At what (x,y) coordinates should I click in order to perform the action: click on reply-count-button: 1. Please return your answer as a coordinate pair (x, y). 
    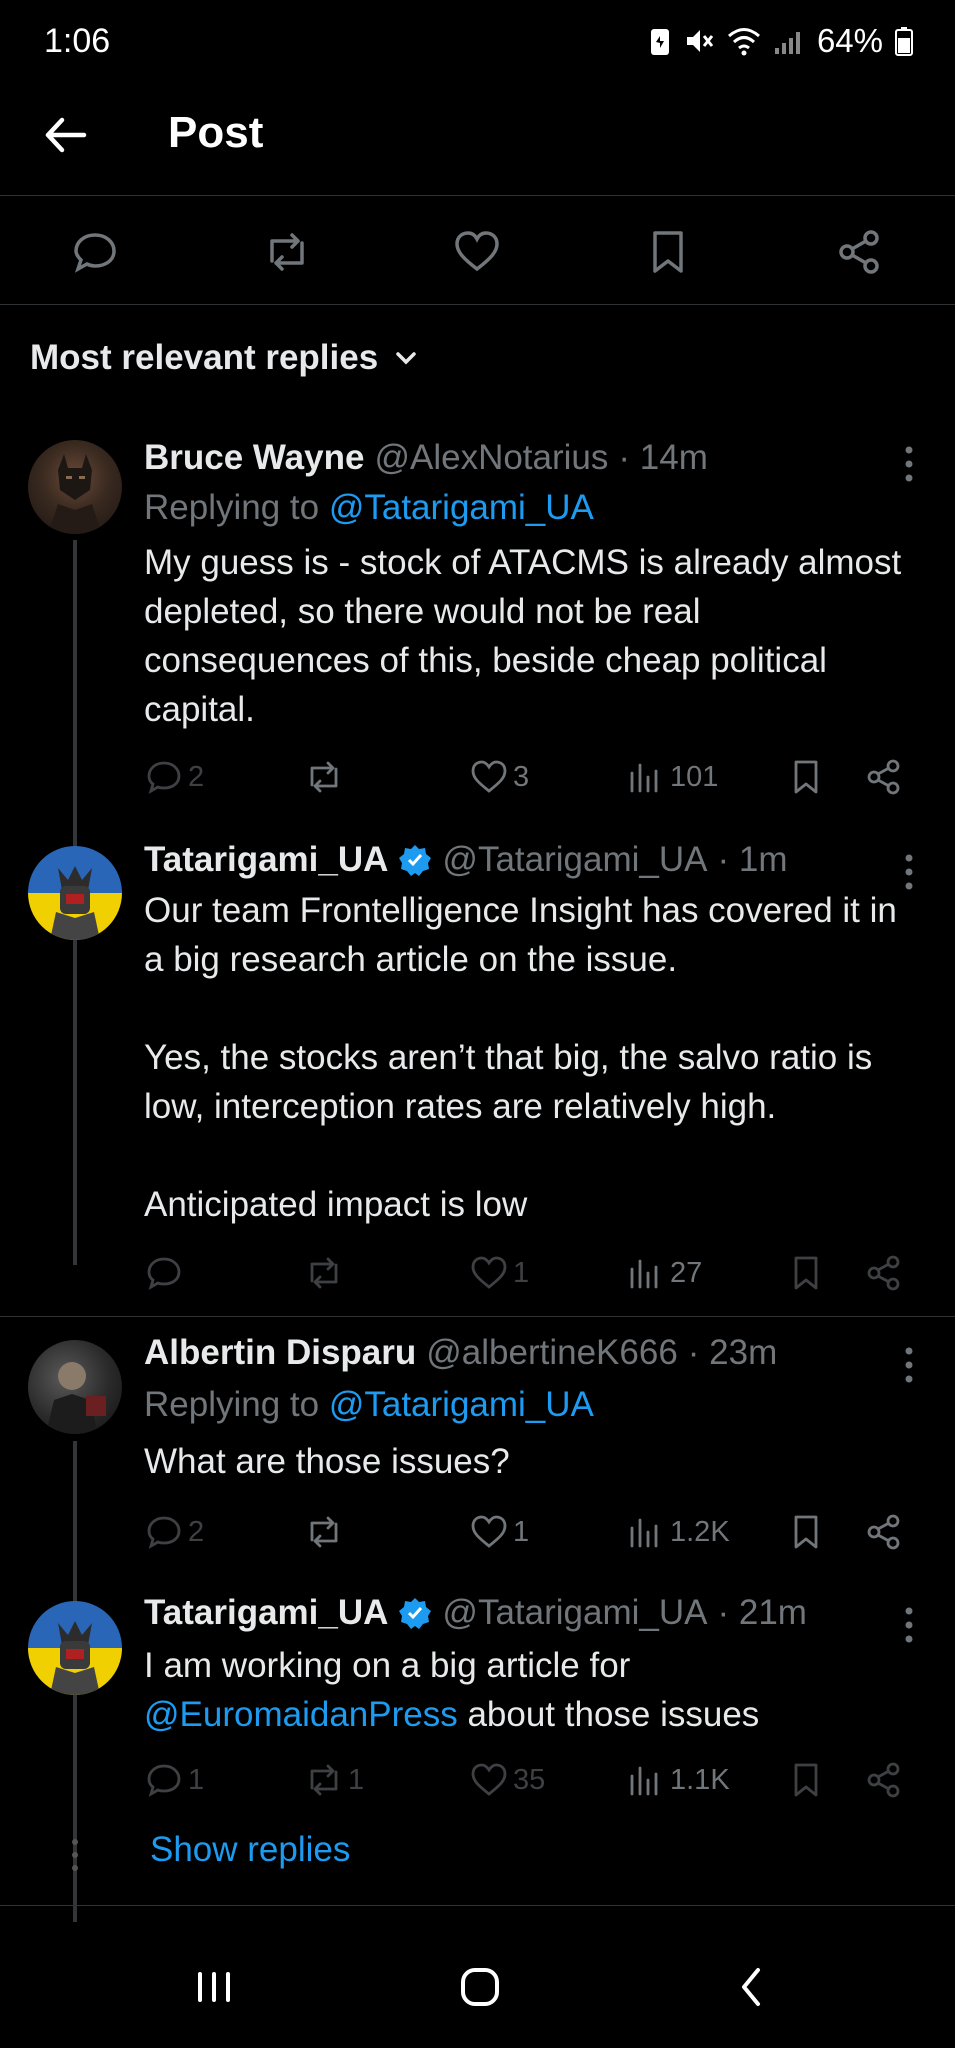
    Looking at the image, I should click on (174, 1780).